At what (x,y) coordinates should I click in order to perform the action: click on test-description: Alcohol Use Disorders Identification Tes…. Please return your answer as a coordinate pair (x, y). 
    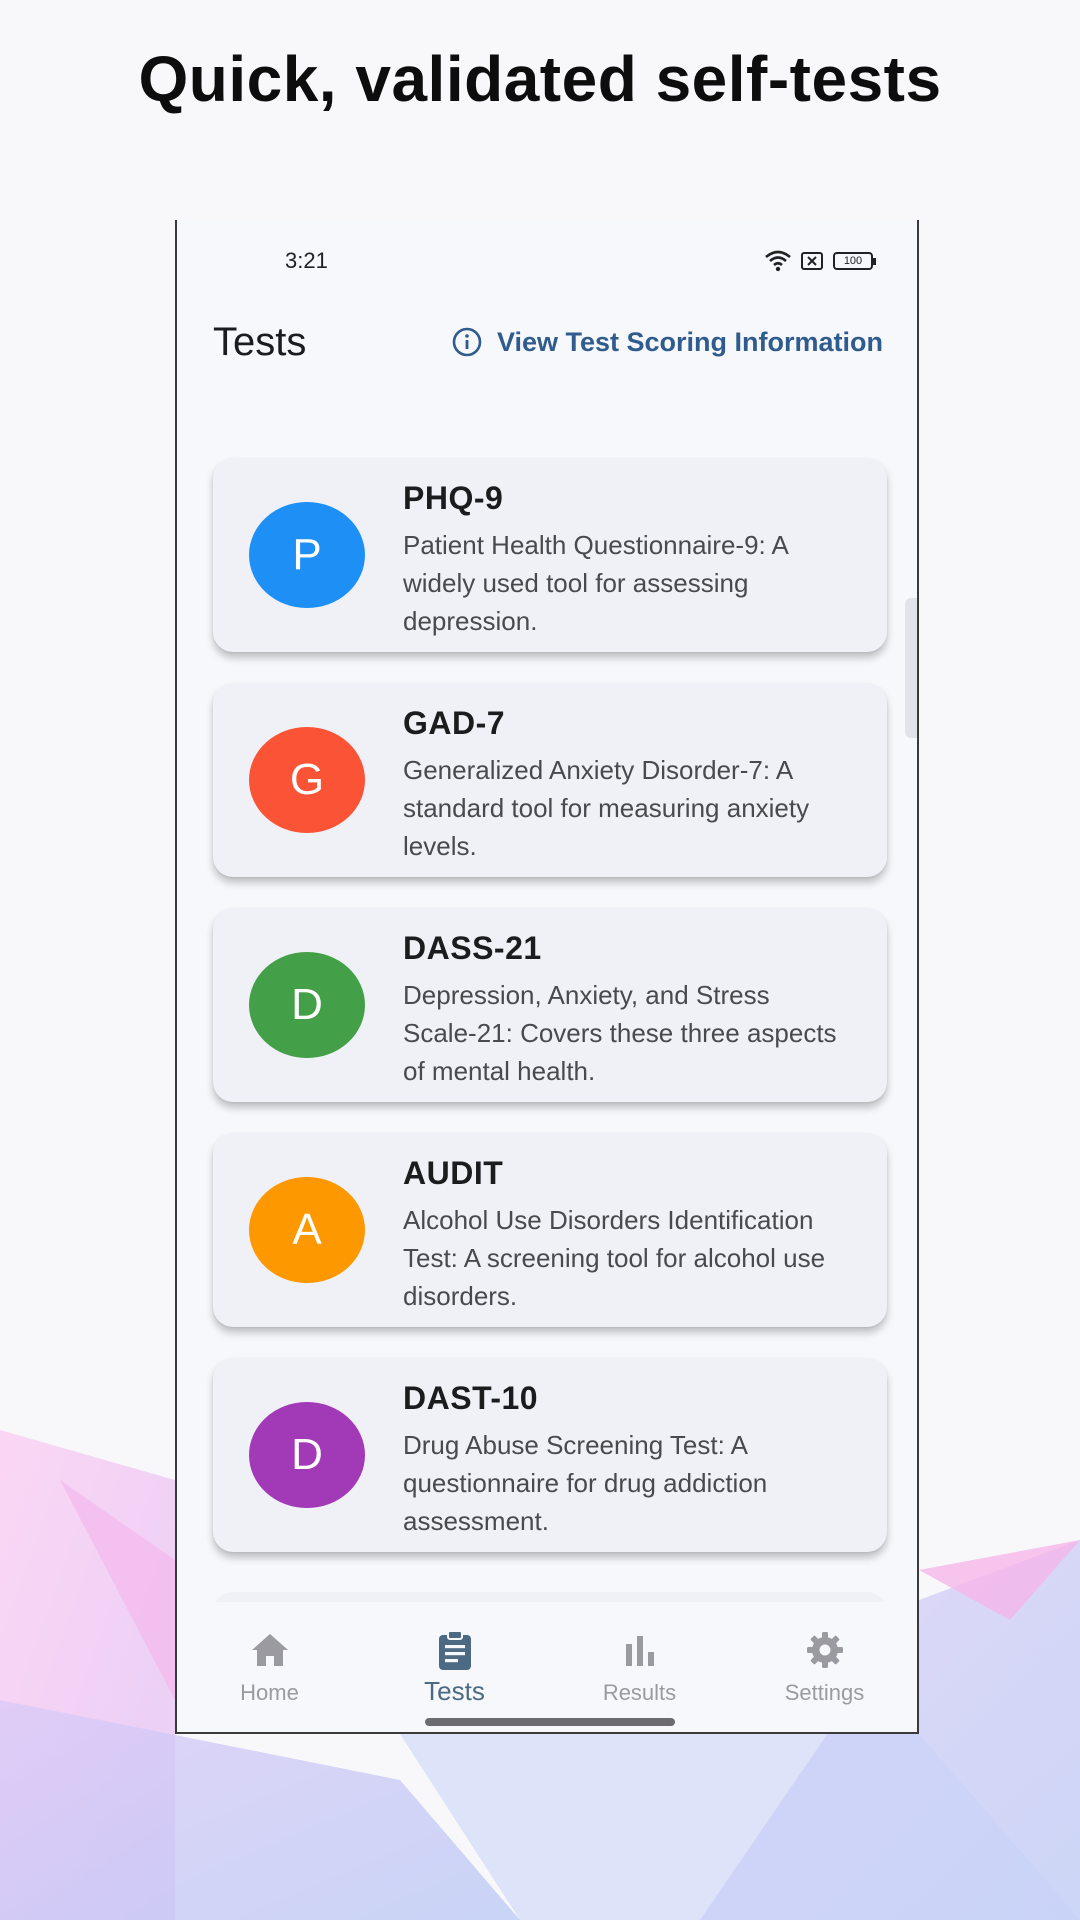
    Looking at the image, I should click on (614, 1258).